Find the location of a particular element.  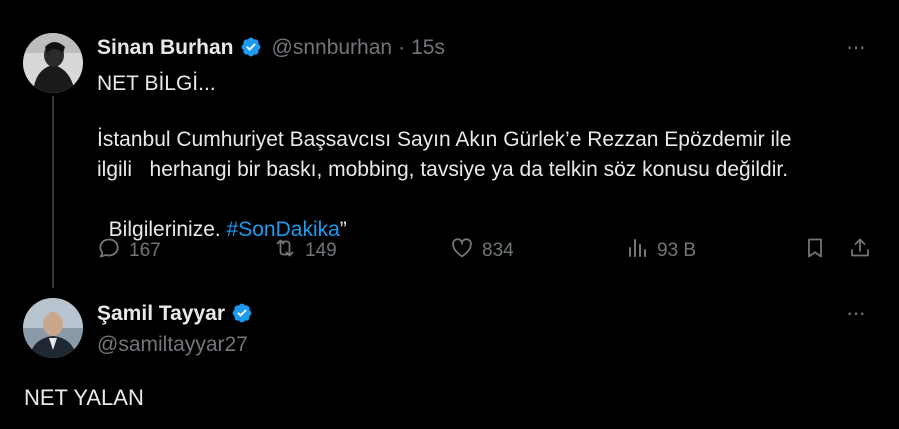

share-icon is located at coordinates (860, 251).